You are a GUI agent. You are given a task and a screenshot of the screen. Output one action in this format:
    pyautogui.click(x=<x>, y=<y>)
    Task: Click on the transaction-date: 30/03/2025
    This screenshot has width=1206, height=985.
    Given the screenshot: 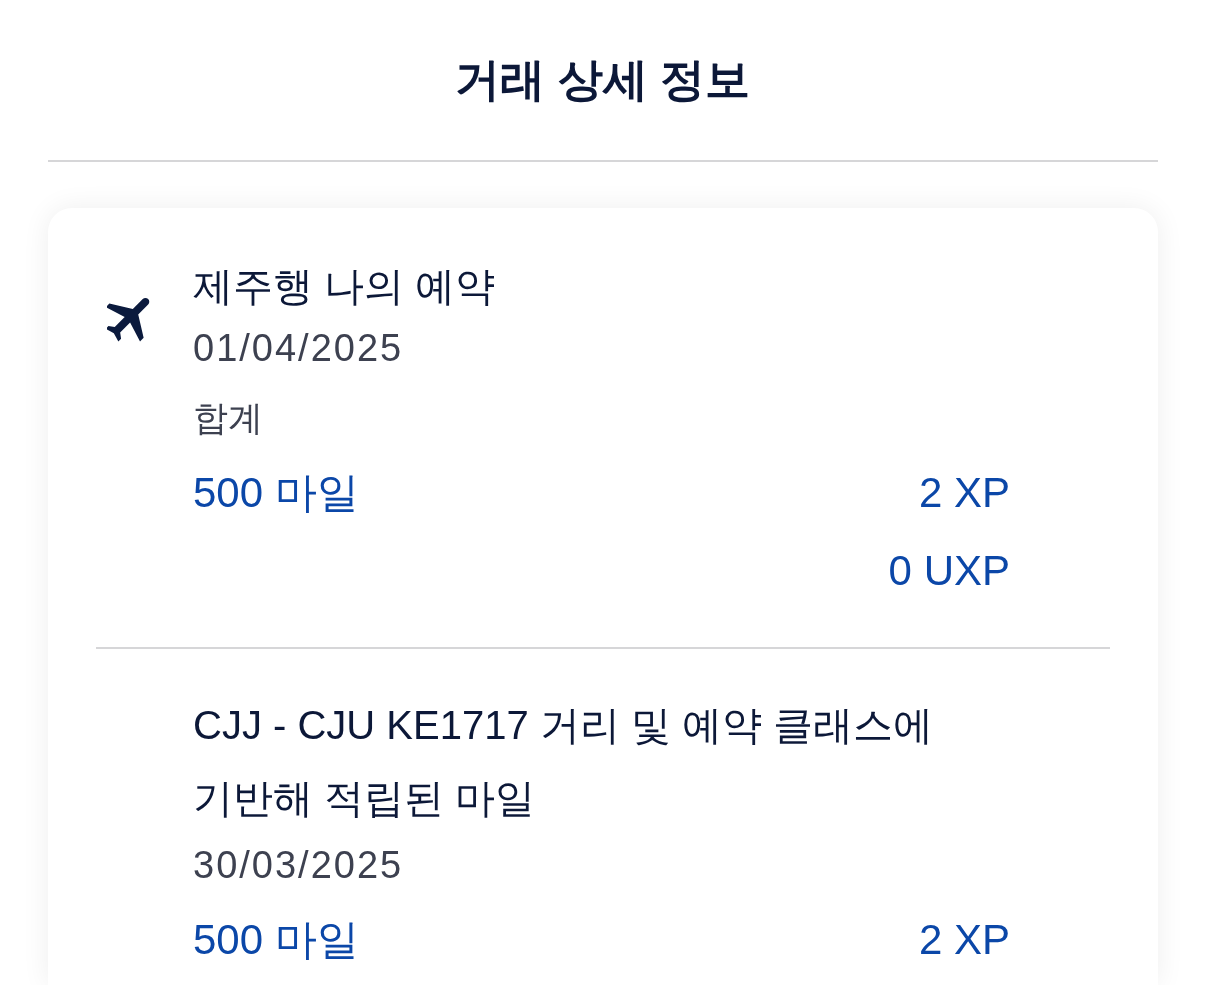 What is the action you would take?
    pyautogui.click(x=298, y=865)
    